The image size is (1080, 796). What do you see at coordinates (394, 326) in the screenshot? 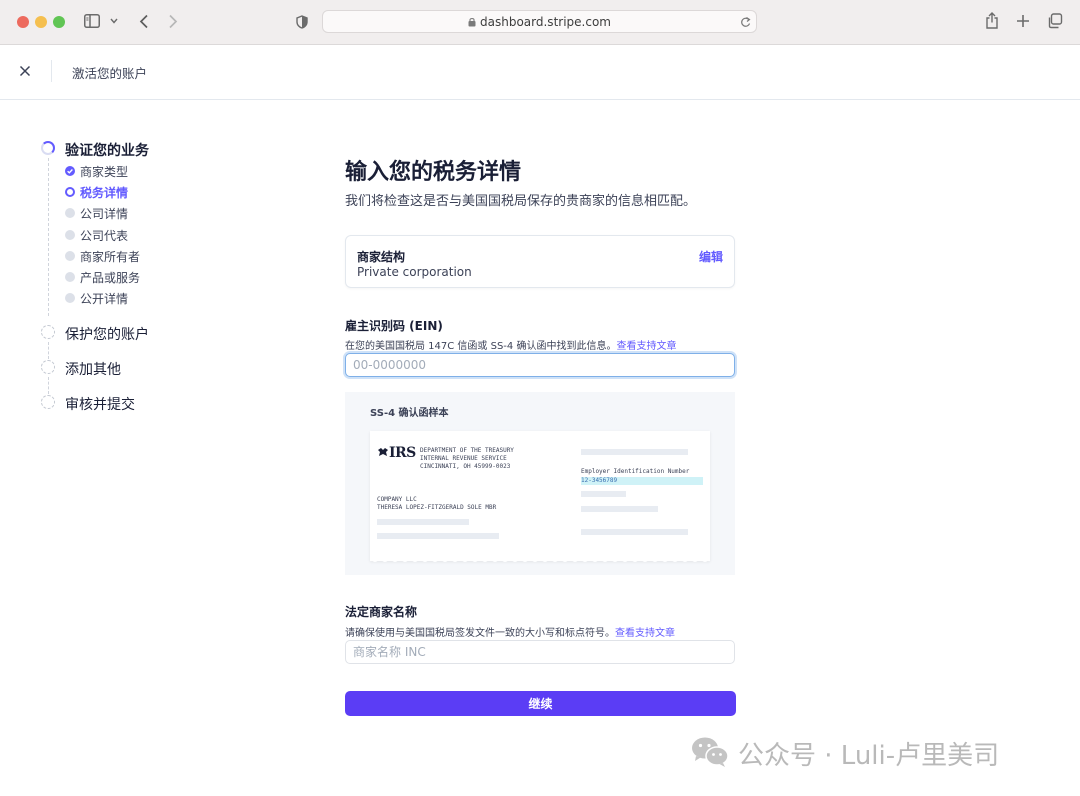
I see `ein-label: 雇主识别码 (EIN)` at bounding box center [394, 326].